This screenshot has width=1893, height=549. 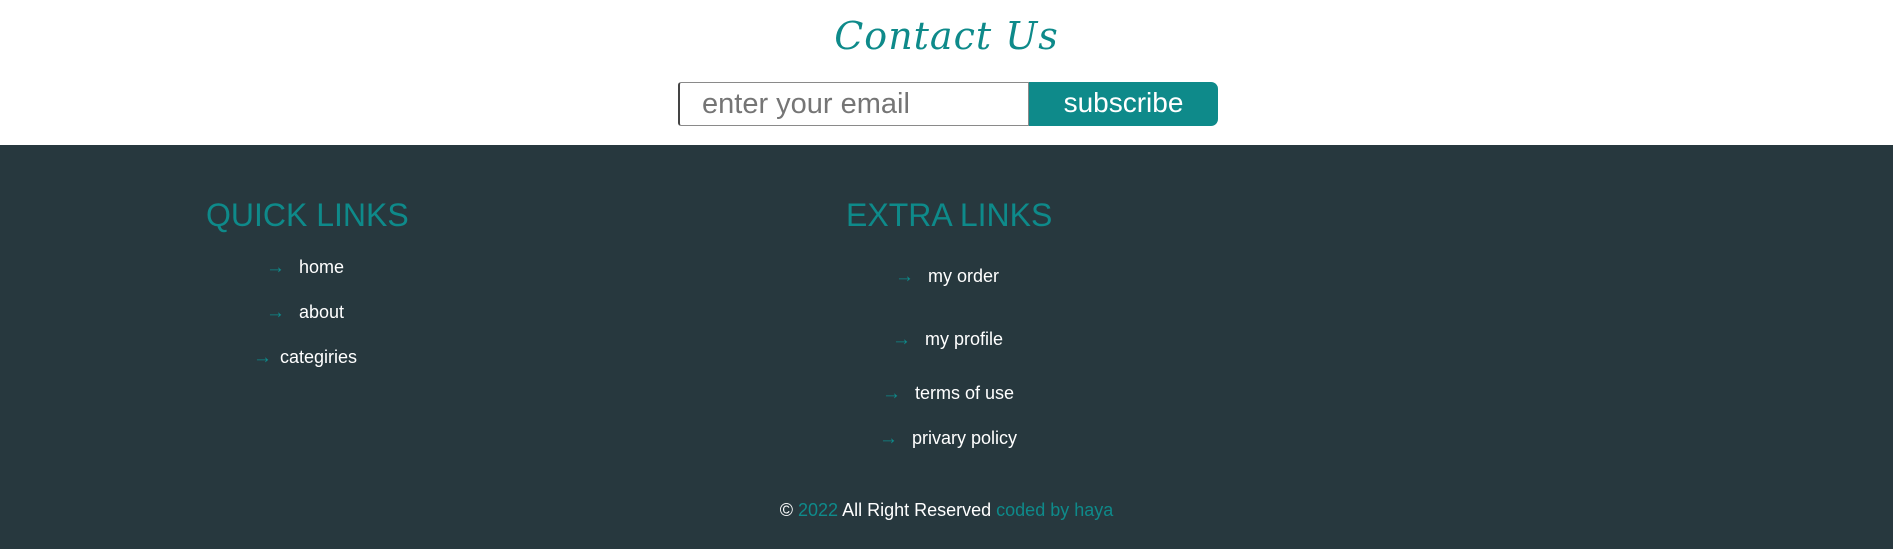 What do you see at coordinates (1055, 510) in the screenshot?
I see `copyright-credit: coded by haya` at bounding box center [1055, 510].